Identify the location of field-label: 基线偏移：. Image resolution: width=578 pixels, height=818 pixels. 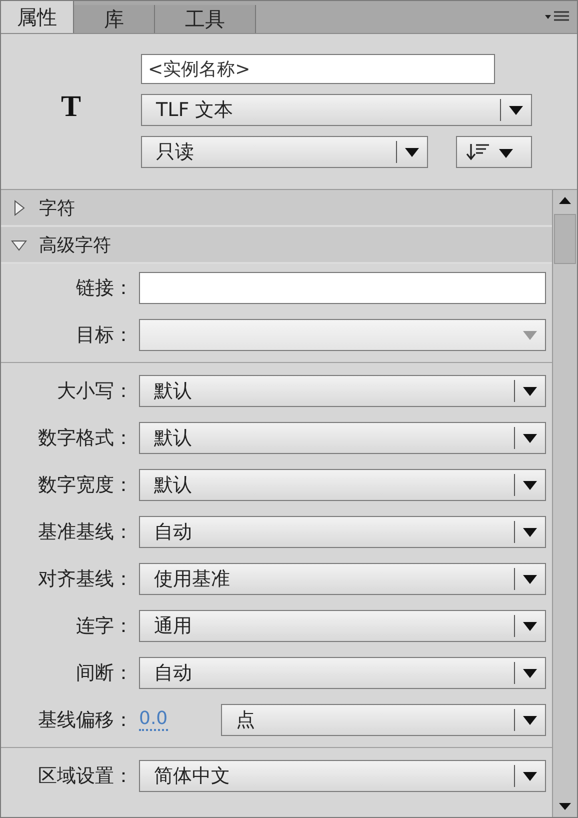
(85, 720).